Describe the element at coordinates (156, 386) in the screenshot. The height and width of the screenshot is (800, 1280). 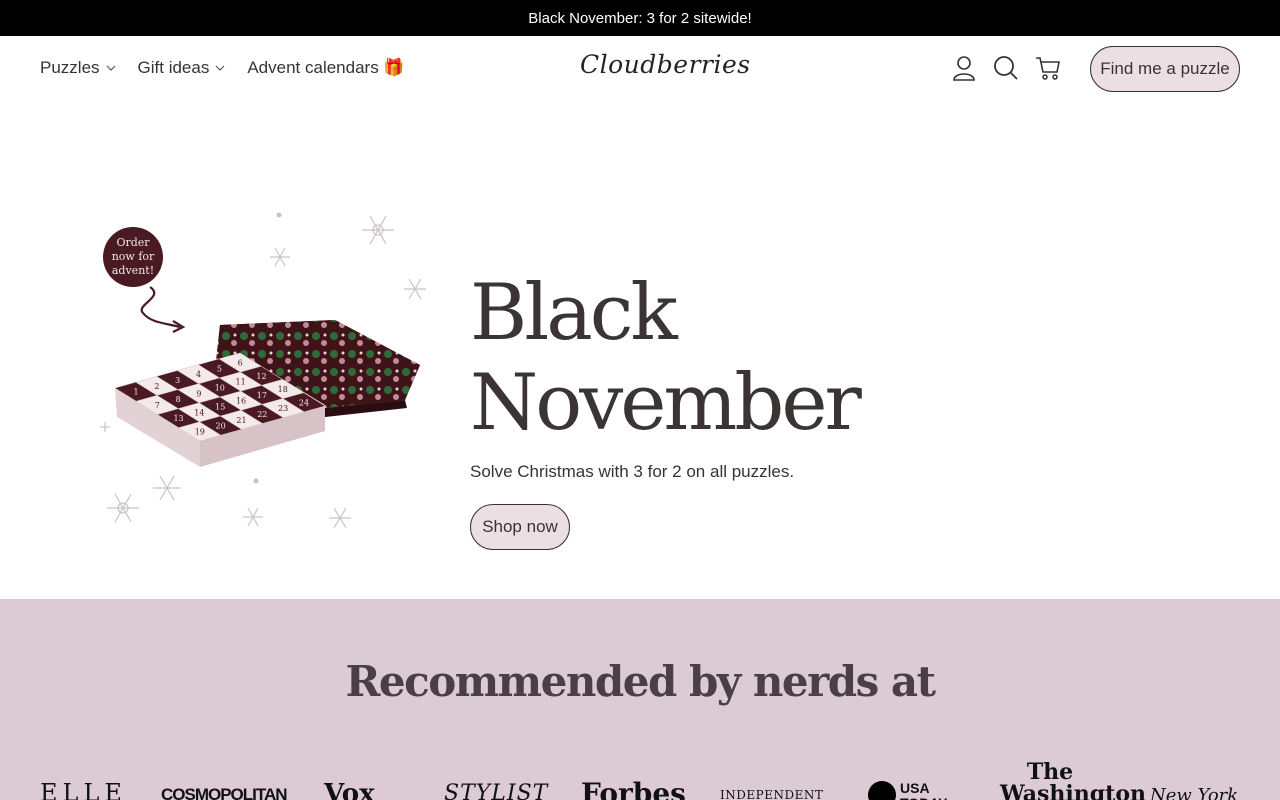
I see `calendar-door-number: 2` at that location.